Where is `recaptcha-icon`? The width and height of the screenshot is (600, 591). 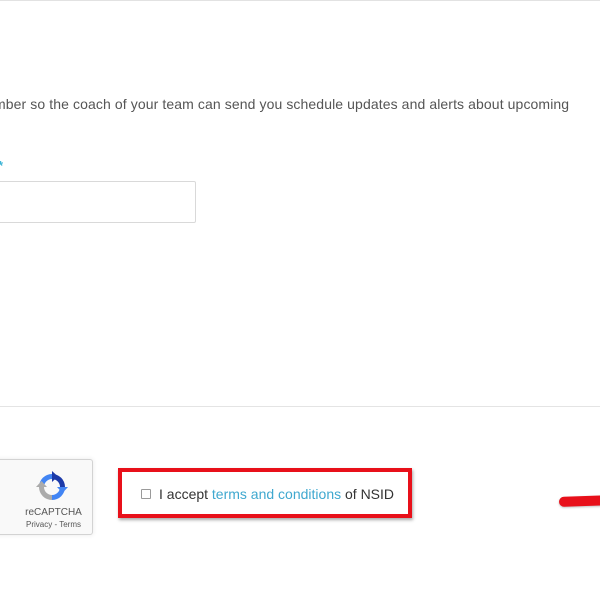
recaptcha-icon is located at coordinates (52, 485).